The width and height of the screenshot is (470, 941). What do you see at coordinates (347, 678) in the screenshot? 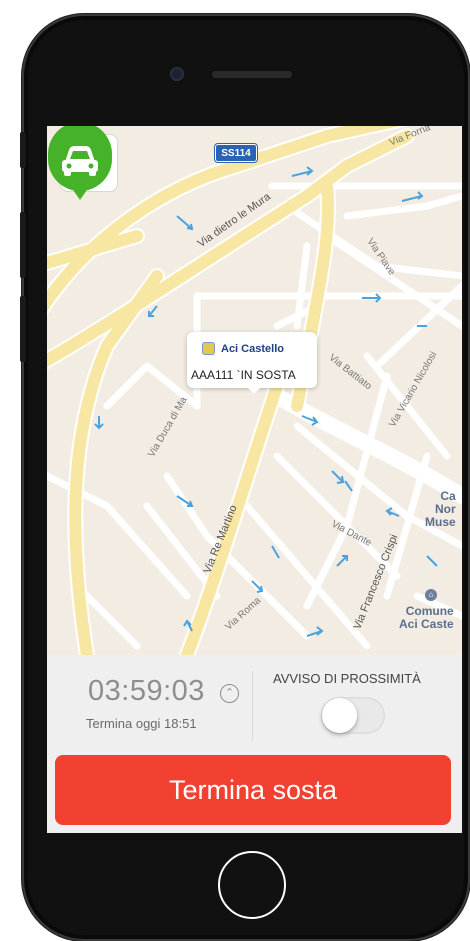
I see `proximity-label: AVVISO DI PROSSIMITÀ` at bounding box center [347, 678].